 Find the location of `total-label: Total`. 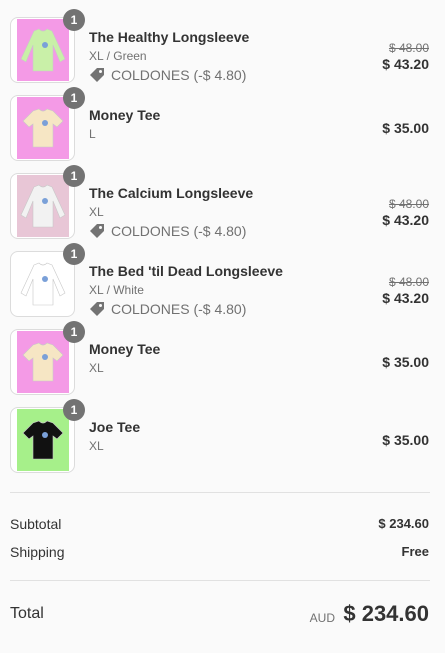

total-label: Total is located at coordinates (27, 613).